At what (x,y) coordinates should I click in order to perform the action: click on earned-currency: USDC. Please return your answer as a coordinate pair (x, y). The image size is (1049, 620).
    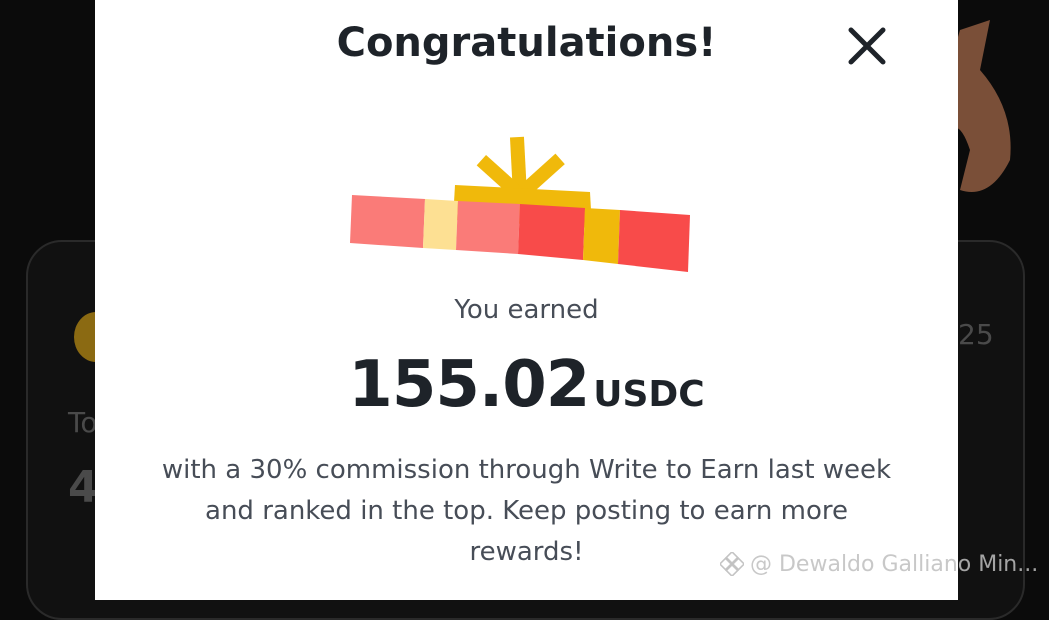
    Looking at the image, I should click on (649, 394).